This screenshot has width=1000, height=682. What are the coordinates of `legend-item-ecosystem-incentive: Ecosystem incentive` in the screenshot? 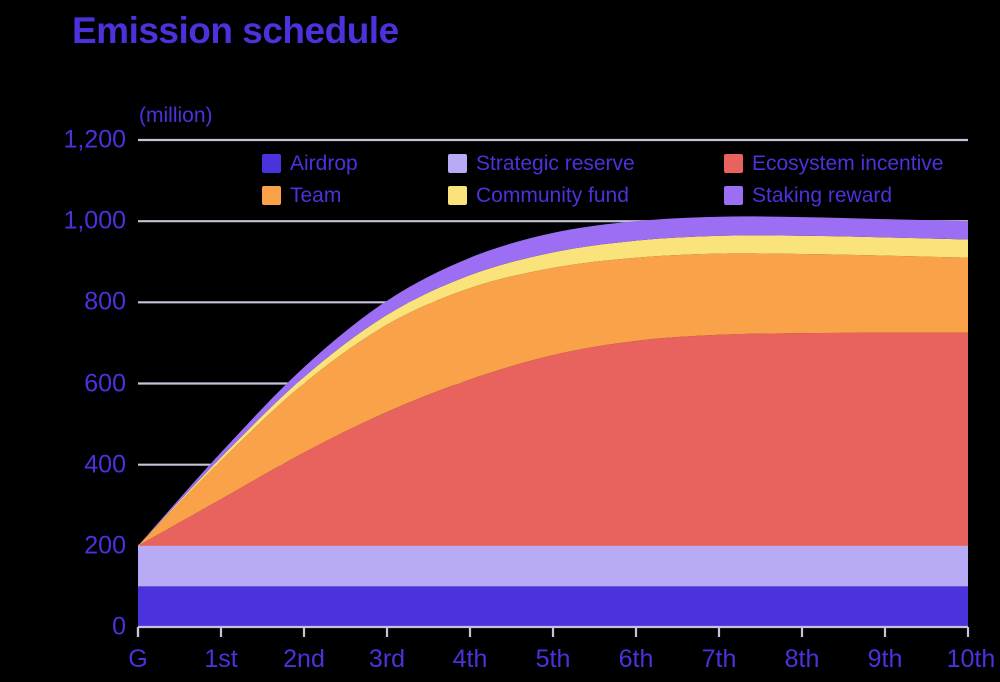 It's located at (849, 163).